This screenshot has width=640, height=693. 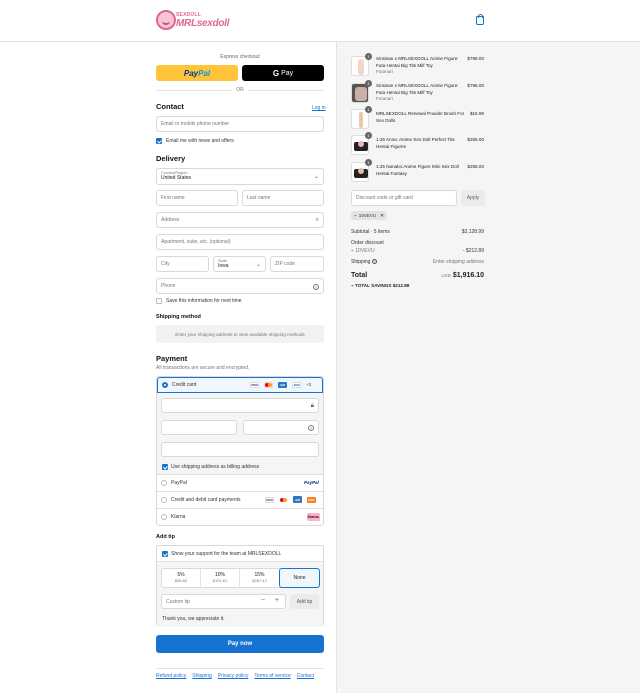 I want to click on save-info-checkbox, so click(x=159, y=301).